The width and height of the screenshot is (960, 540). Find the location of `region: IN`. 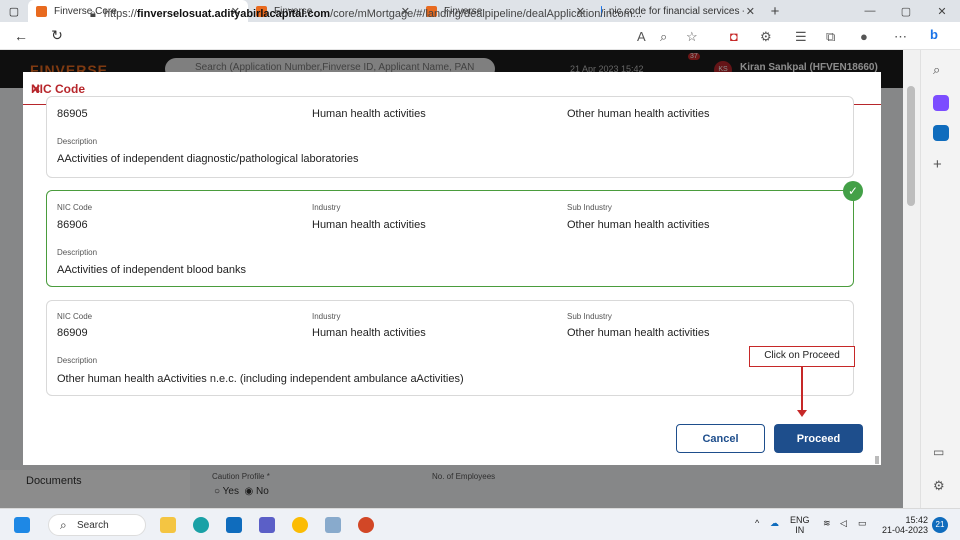

region: IN is located at coordinates (800, 530).